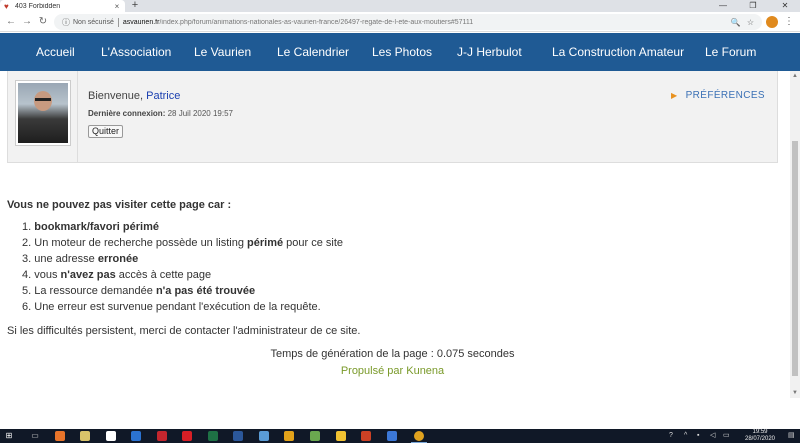 This screenshot has height=443, width=800. What do you see at coordinates (489, 52) in the screenshot?
I see `nav-item-herbulot: J-J Herbulot` at bounding box center [489, 52].